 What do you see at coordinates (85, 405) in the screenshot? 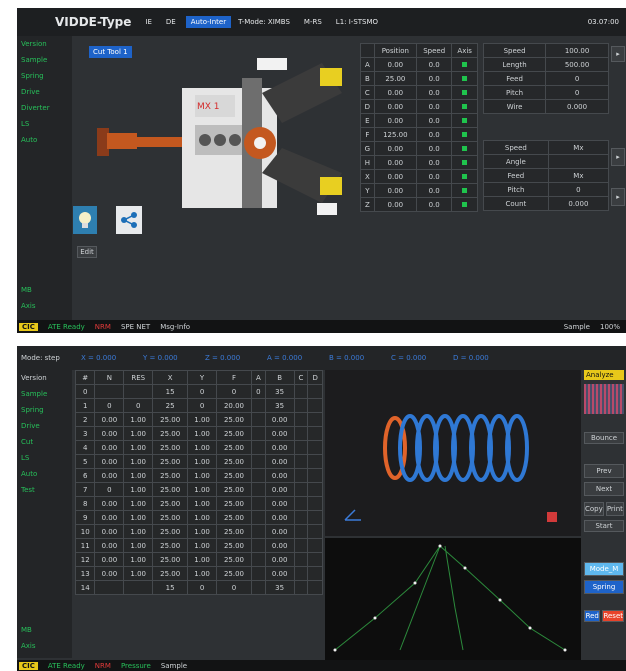
I see `table-cell: 1` at bounding box center [85, 405].